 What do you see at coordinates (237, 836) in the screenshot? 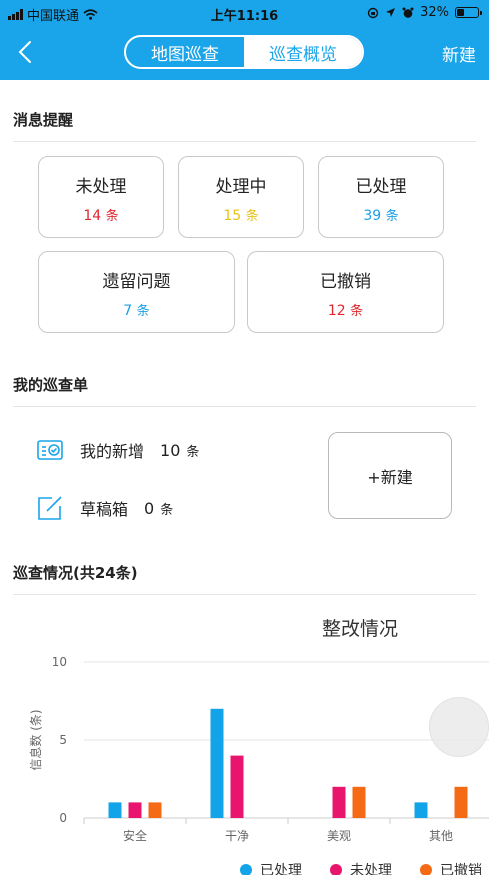
I see `x-tick-label: 干净` at bounding box center [237, 836].